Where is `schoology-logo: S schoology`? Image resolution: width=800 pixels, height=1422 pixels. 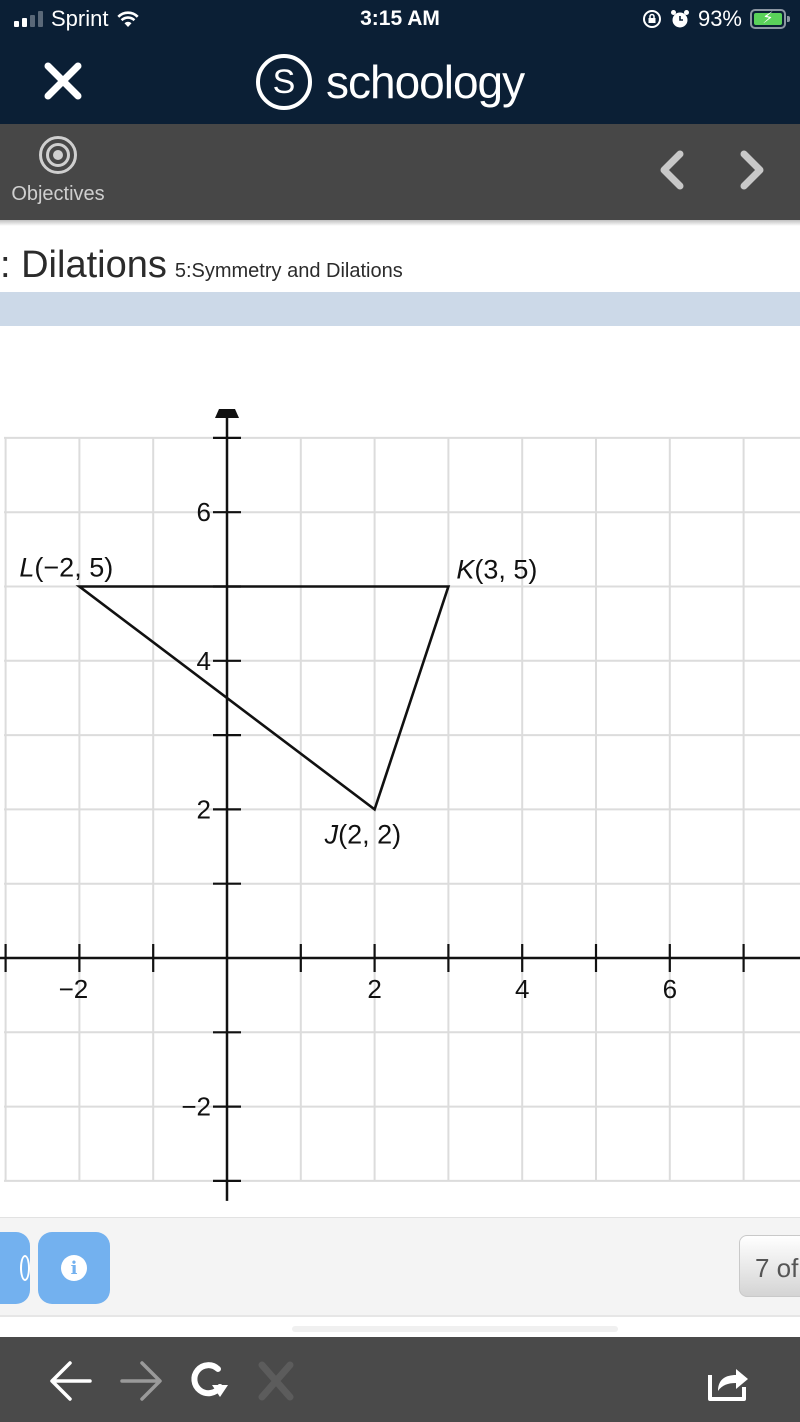 schoology-logo: S schoology is located at coordinates (390, 82).